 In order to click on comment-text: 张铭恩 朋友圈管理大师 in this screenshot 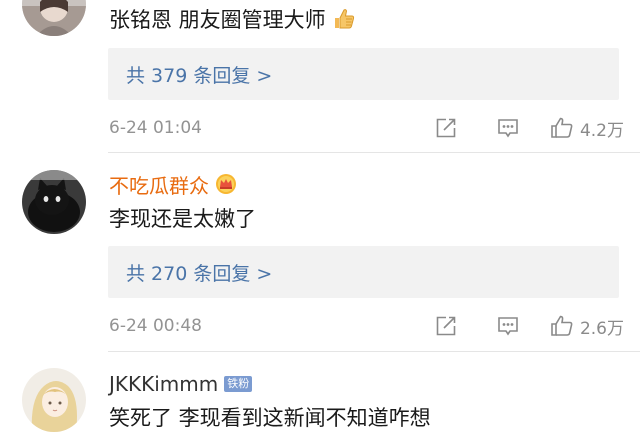, I will do `click(232, 19)`.